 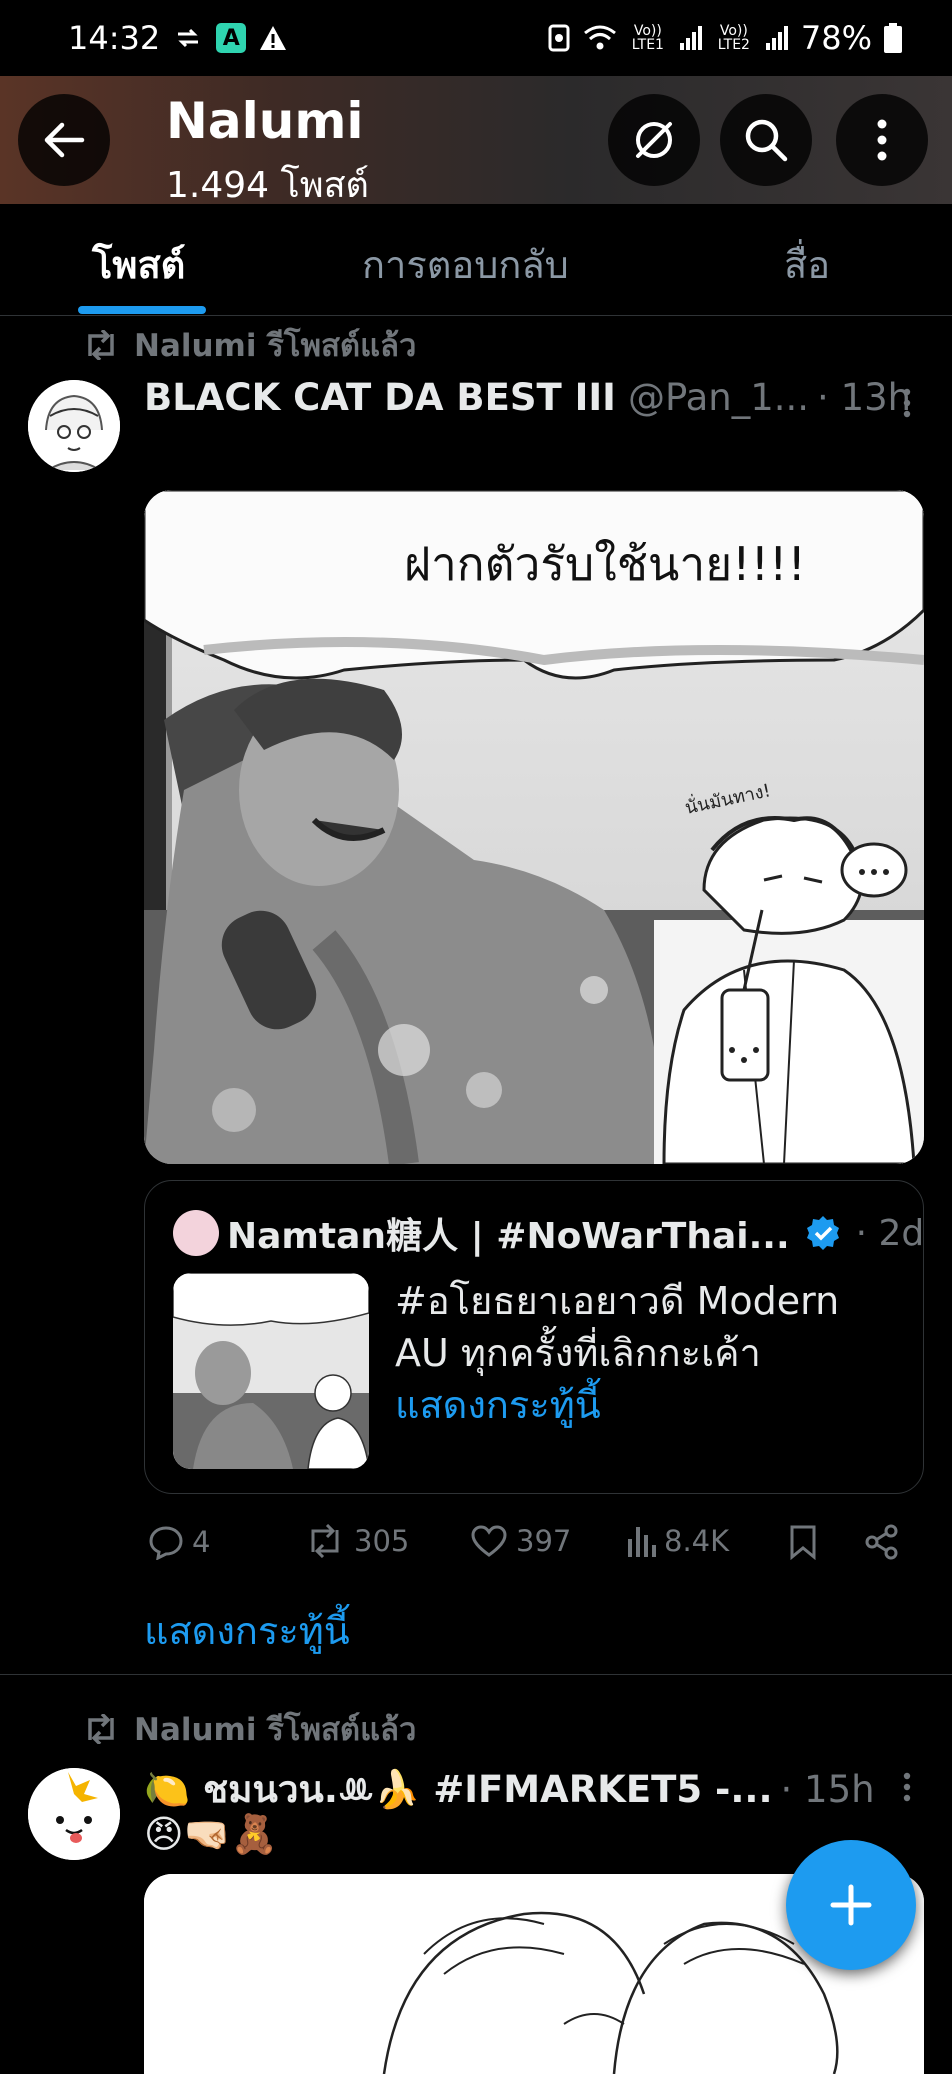 I want to click on share-icon, so click(x=881, y=1542).